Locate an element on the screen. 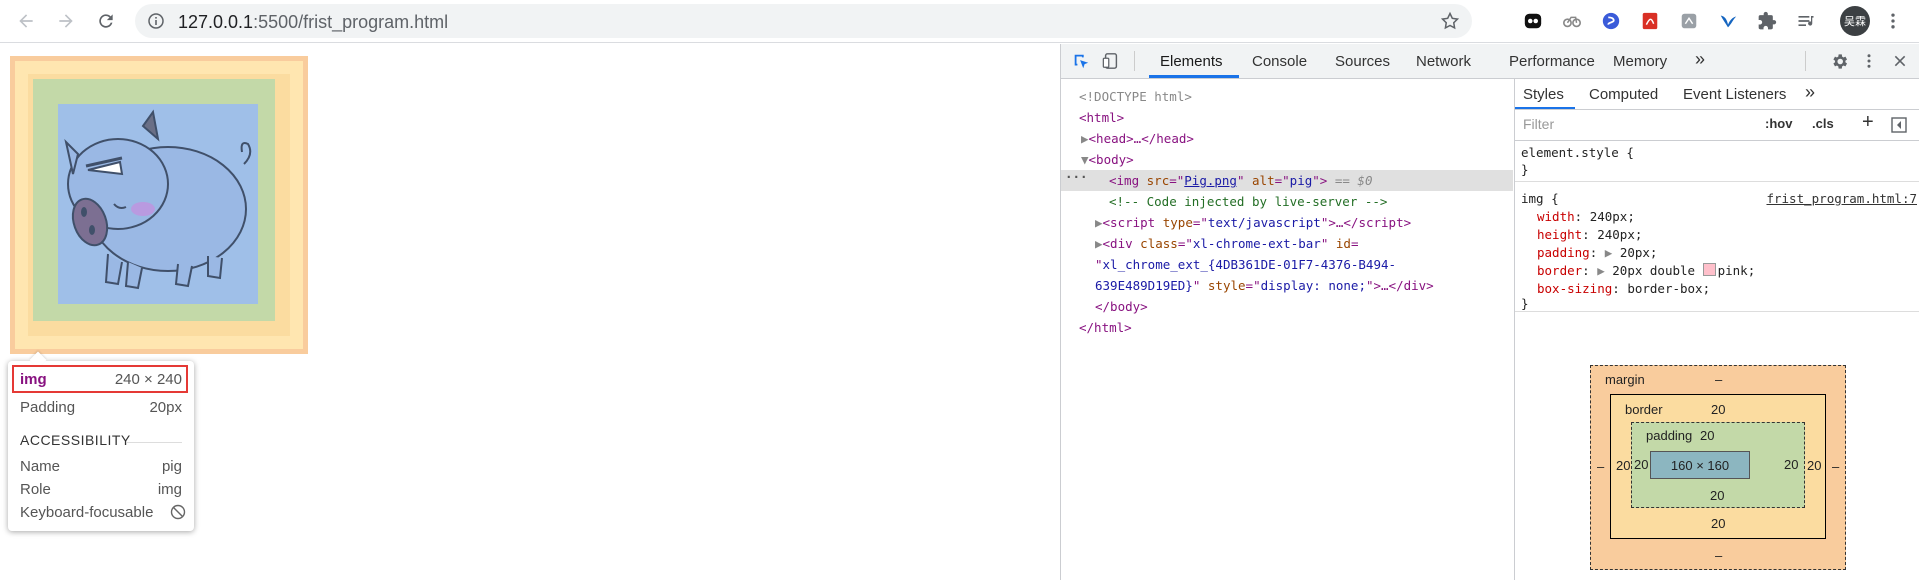  prop-padding: padding: ▶ 20px; is located at coordinates (1597, 252).